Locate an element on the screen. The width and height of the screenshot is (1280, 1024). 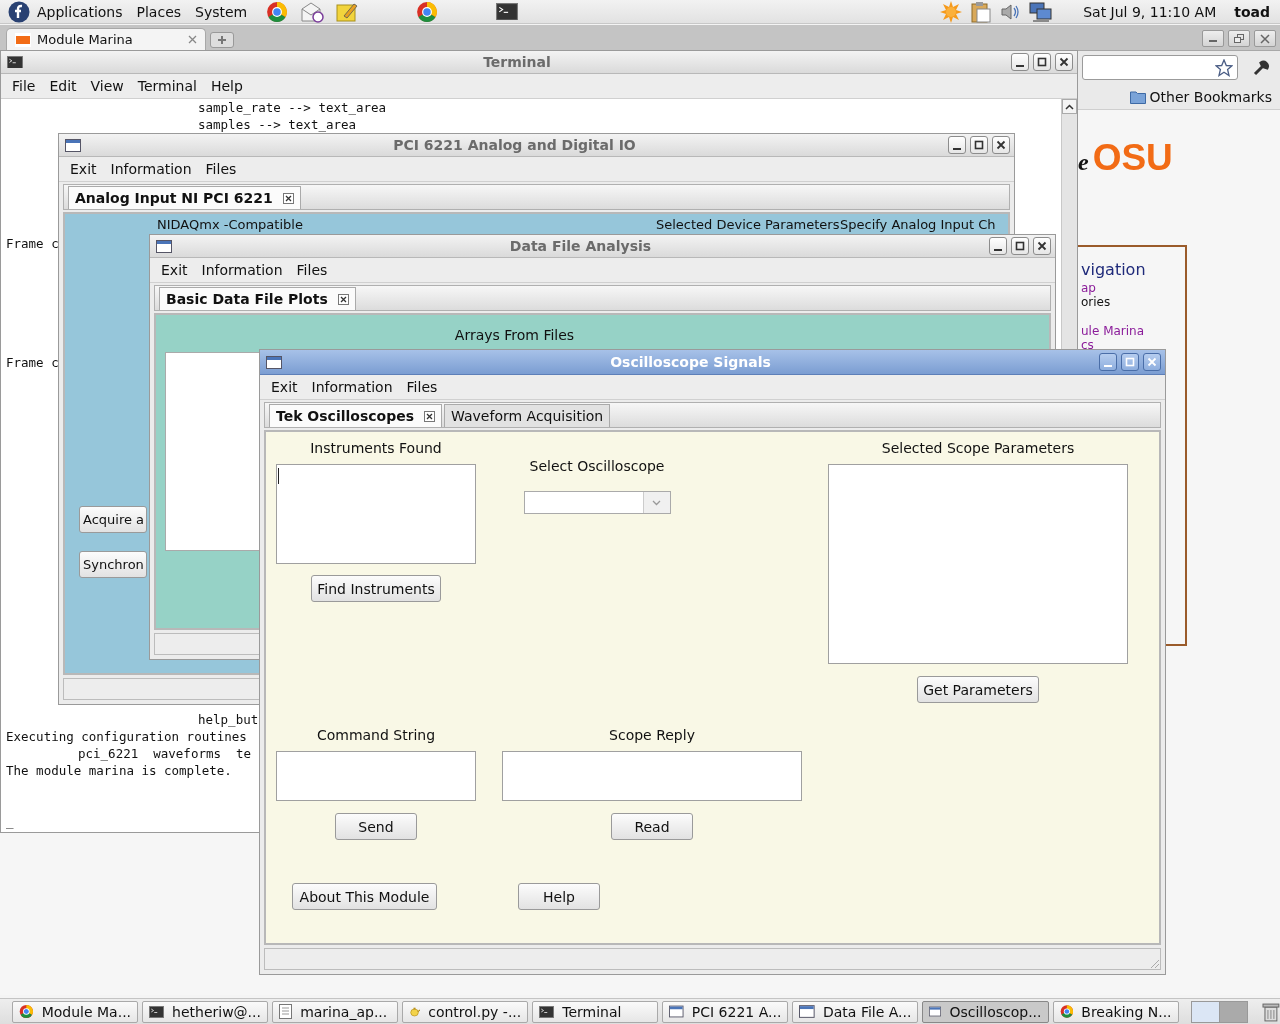
terminal-line: Frame c is located at coordinates (32, 362).